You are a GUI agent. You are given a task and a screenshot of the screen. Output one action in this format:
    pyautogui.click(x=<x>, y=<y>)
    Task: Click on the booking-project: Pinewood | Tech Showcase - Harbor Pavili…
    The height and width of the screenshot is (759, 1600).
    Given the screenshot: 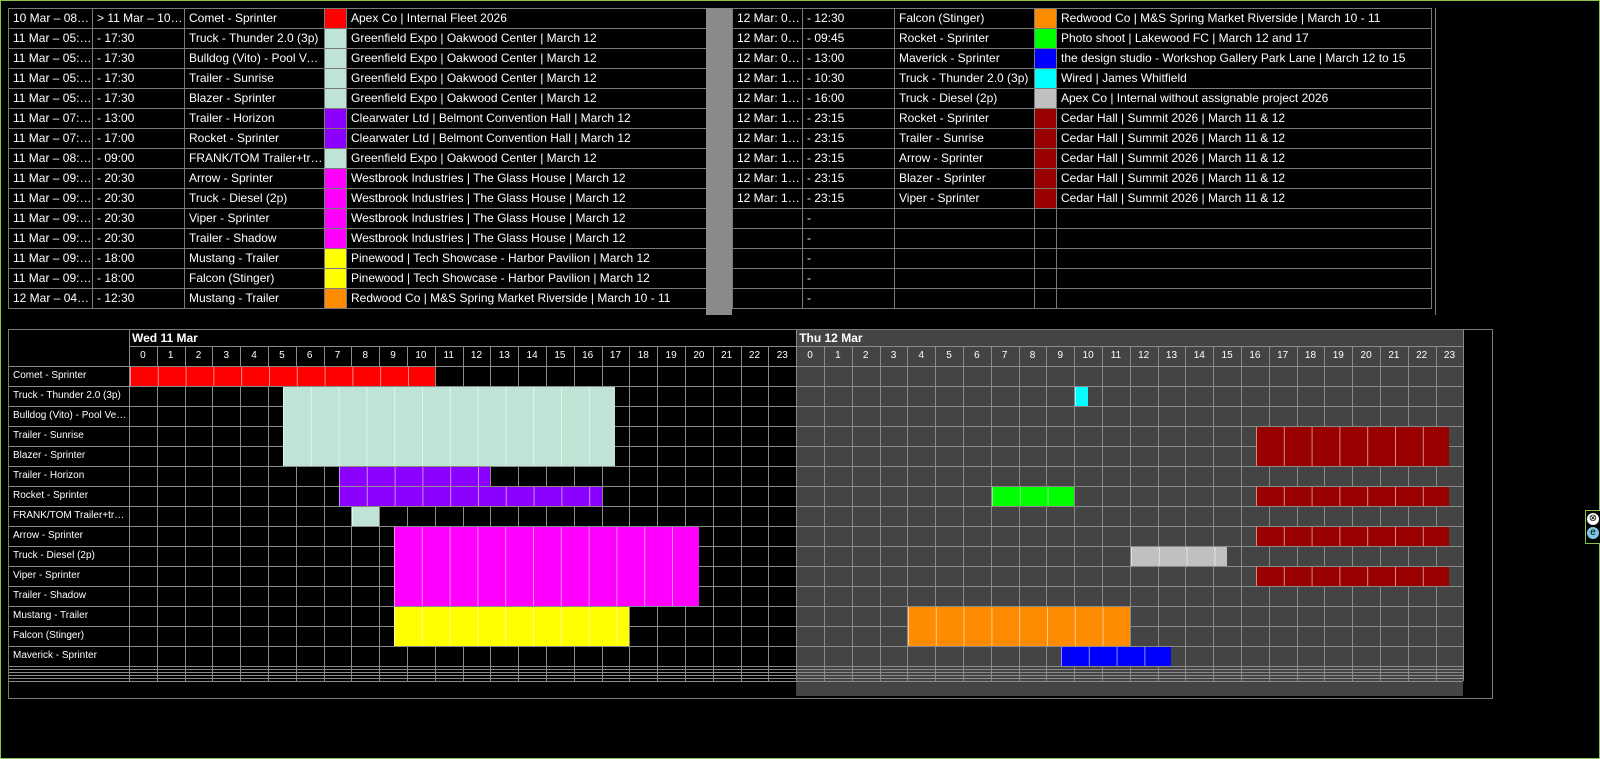 What is the action you would take?
    pyautogui.click(x=526, y=258)
    